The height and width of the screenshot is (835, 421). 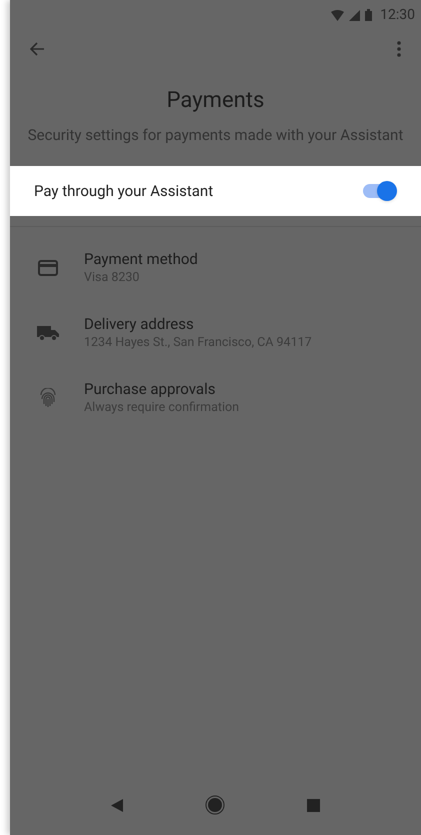 What do you see at coordinates (354, 15) in the screenshot?
I see `signal-icon` at bounding box center [354, 15].